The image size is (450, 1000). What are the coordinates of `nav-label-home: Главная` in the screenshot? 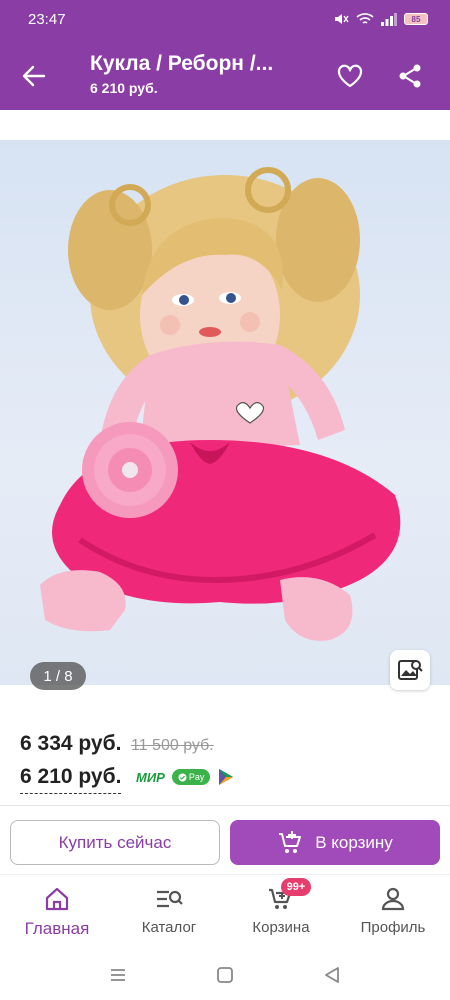 It's located at (57, 928).